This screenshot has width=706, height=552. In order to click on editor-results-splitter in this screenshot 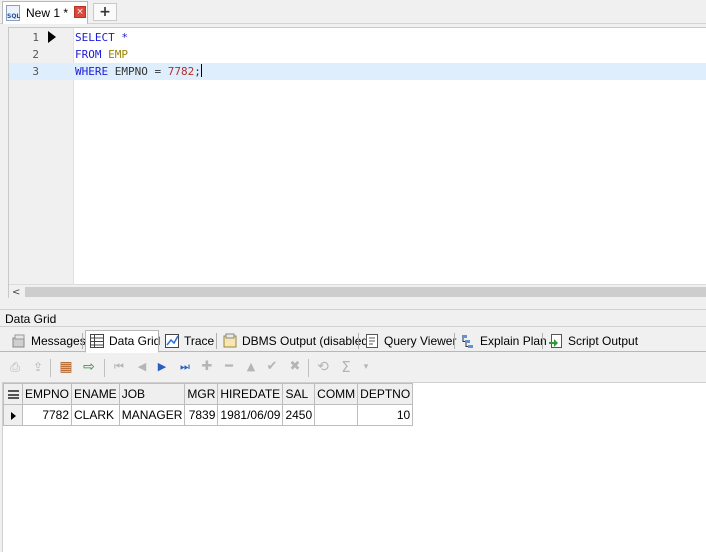, I will do `click(353, 304)`.